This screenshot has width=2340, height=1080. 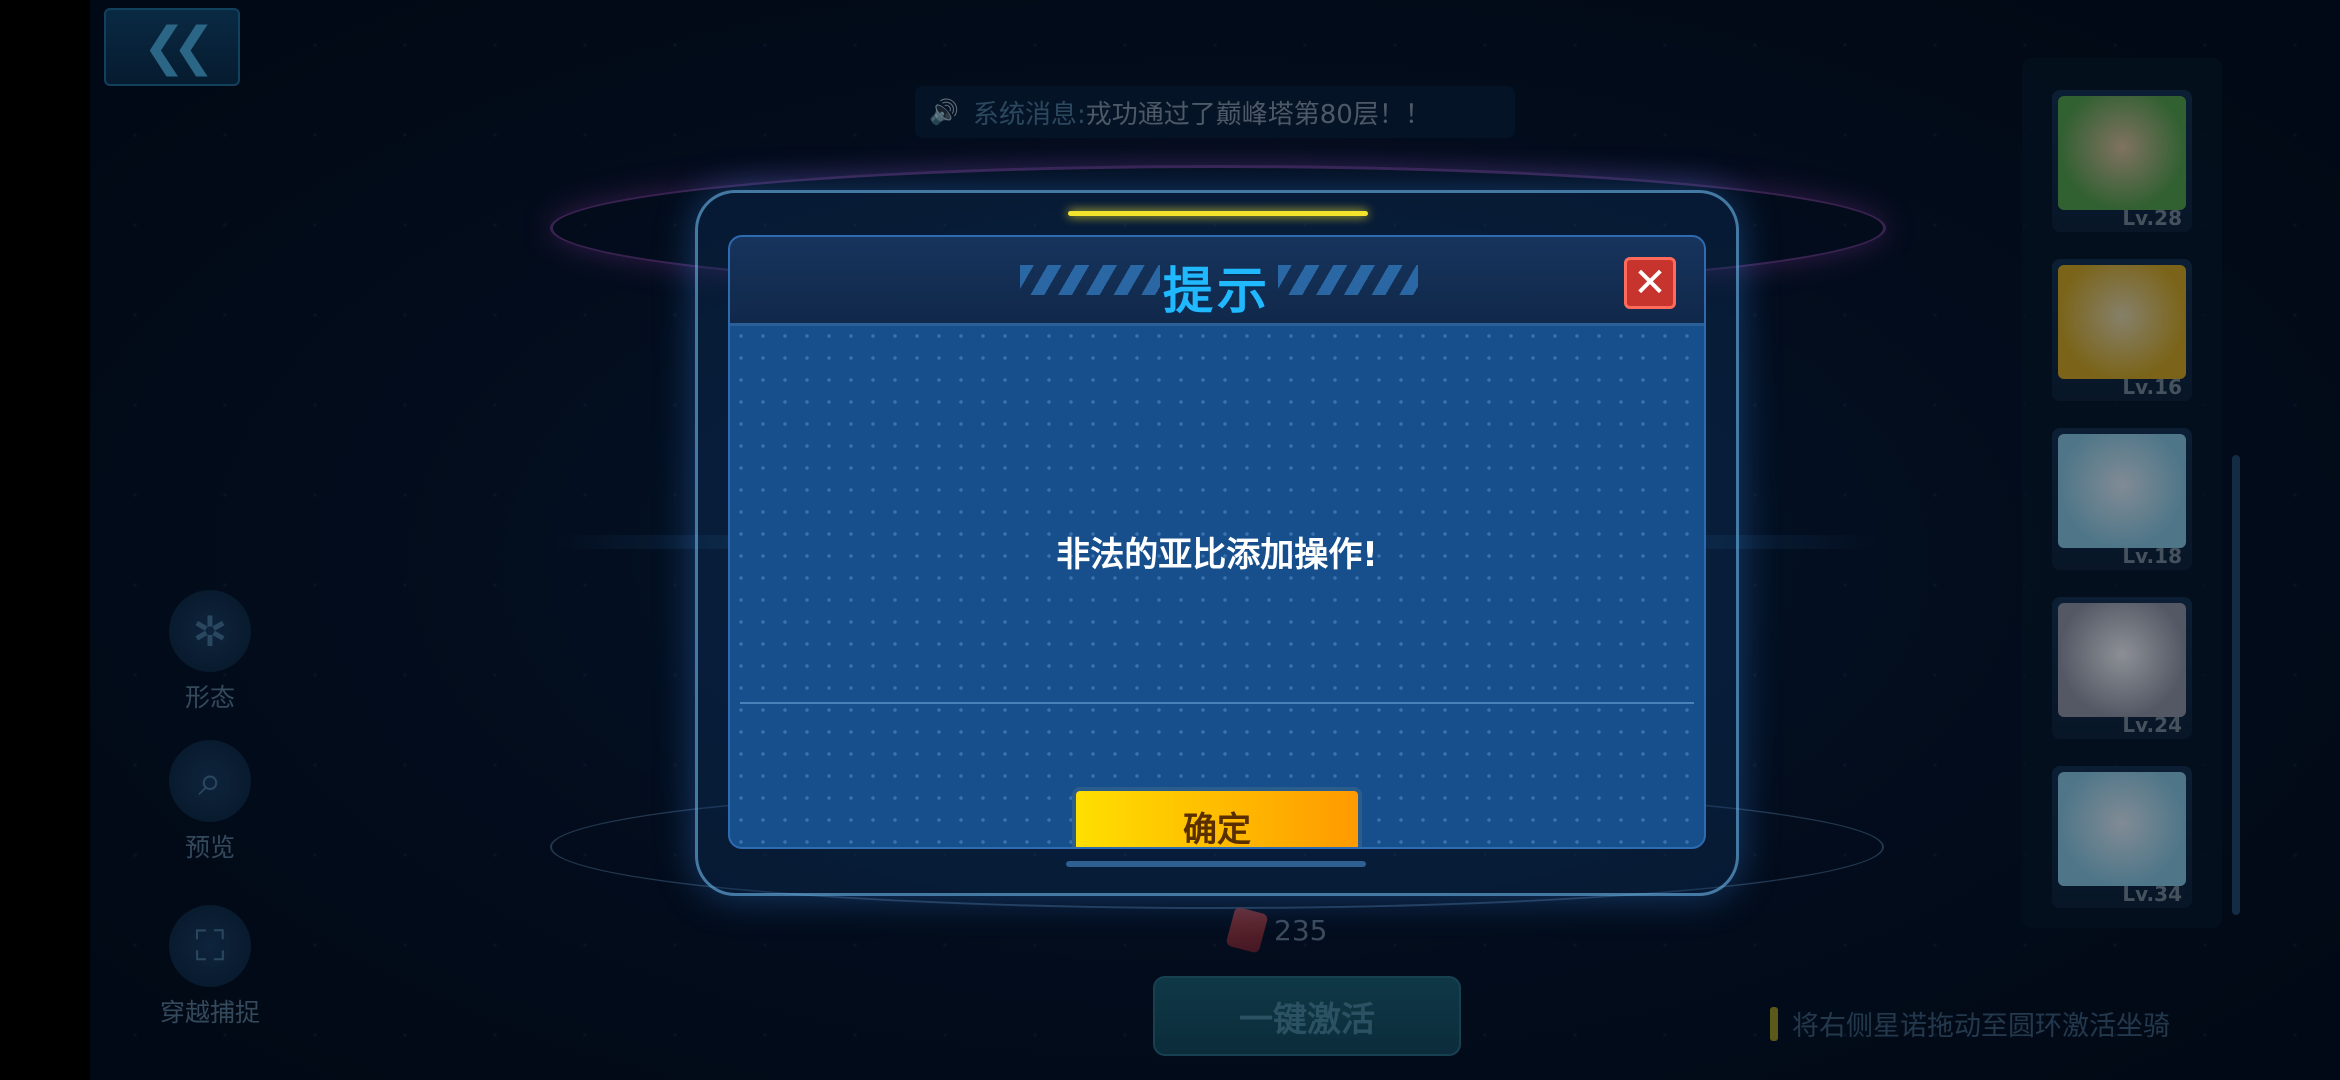 I want to click on dialog-message: 非法的亚比添加操作!, so click(x=1217, y=555).